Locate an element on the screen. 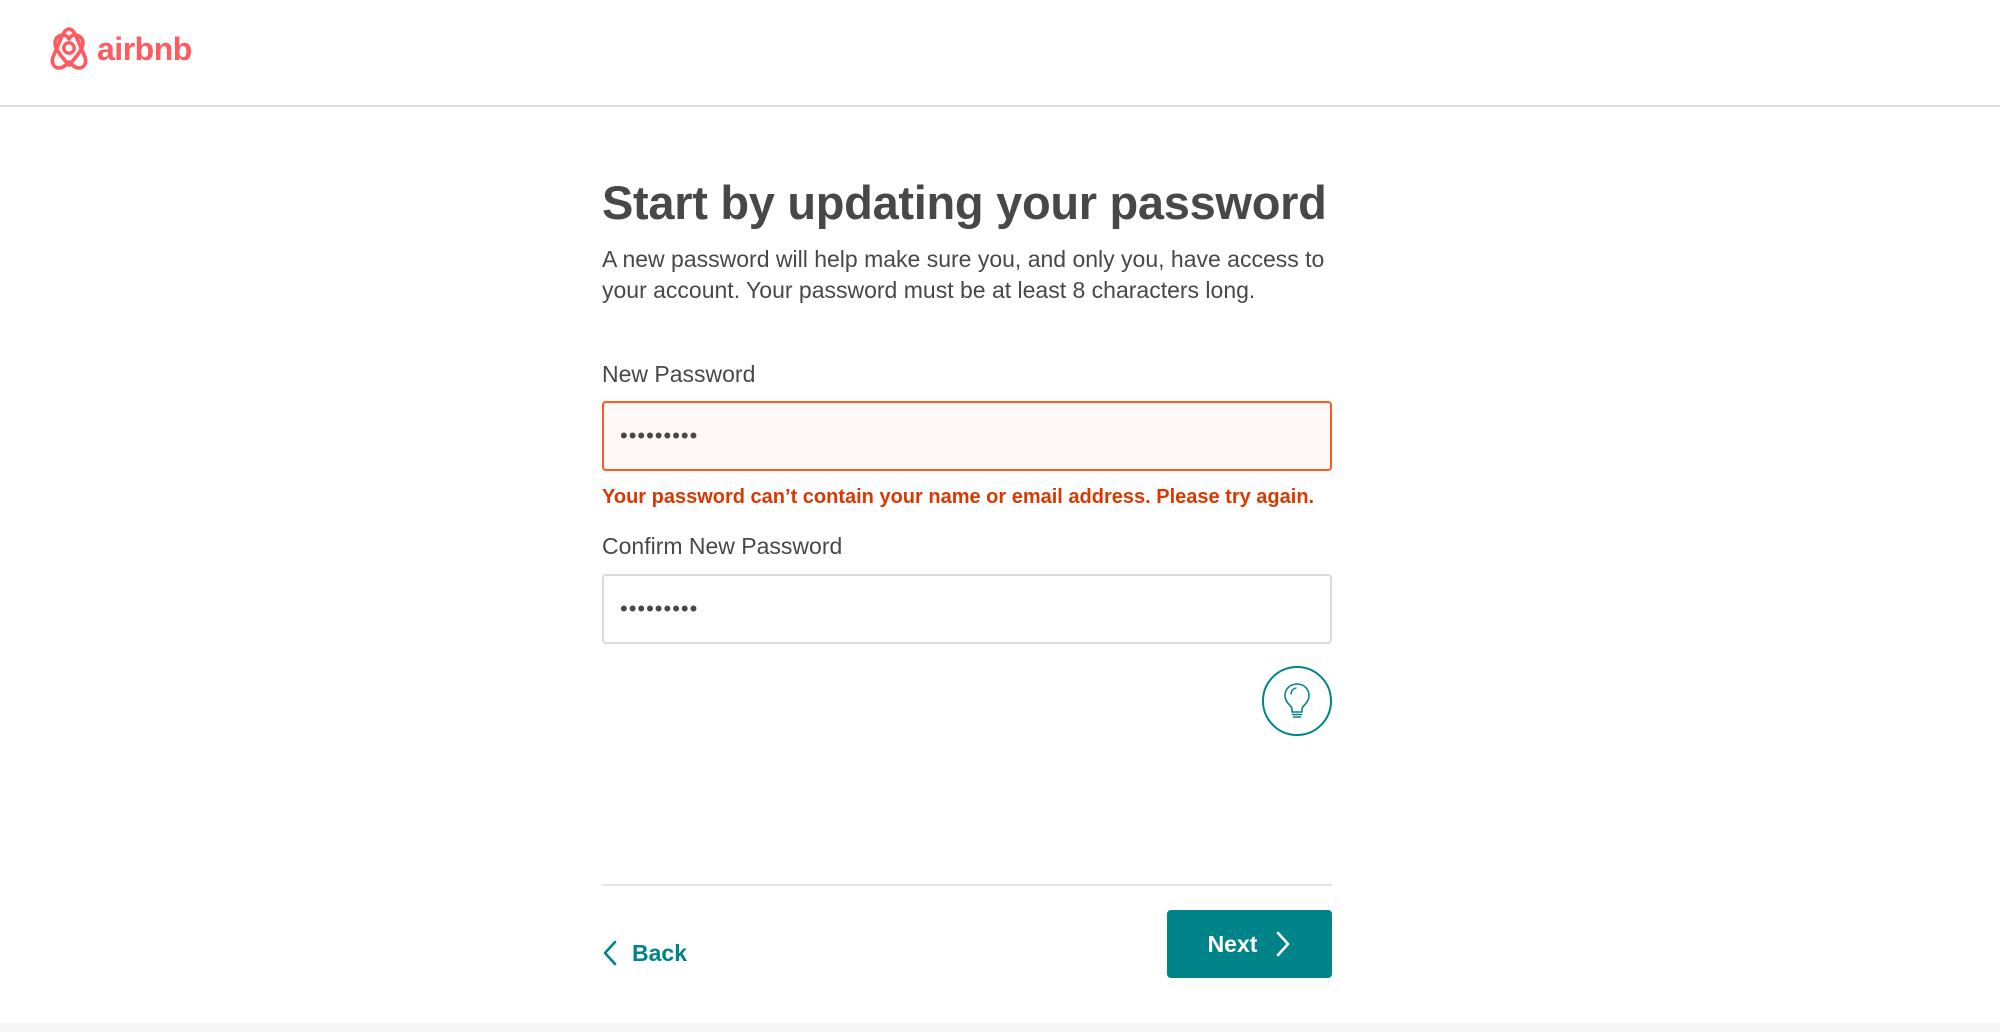  lightbulb-icon is located at coordinates (1297, 700).